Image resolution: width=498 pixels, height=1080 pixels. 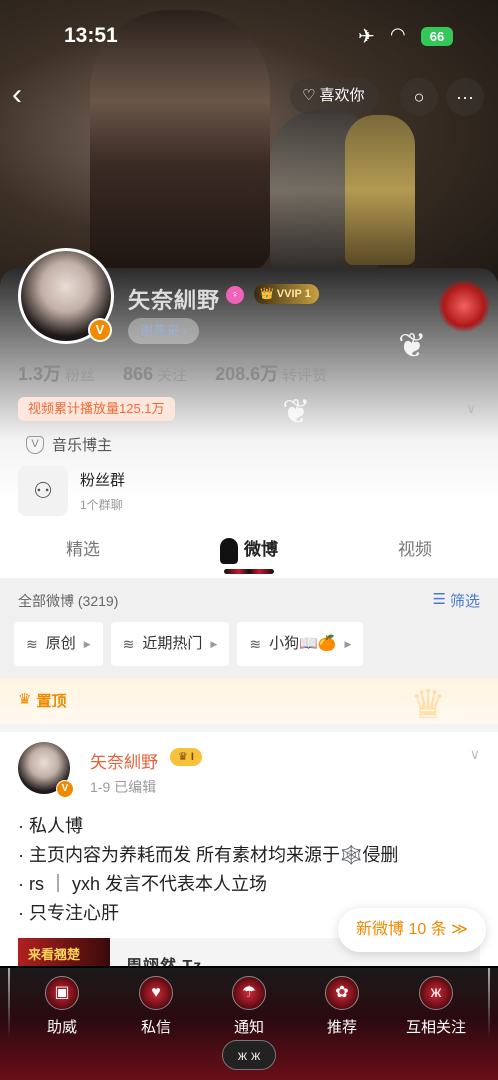 I want to click on role-row: V 音乐博主, so click(x=69, y=444).